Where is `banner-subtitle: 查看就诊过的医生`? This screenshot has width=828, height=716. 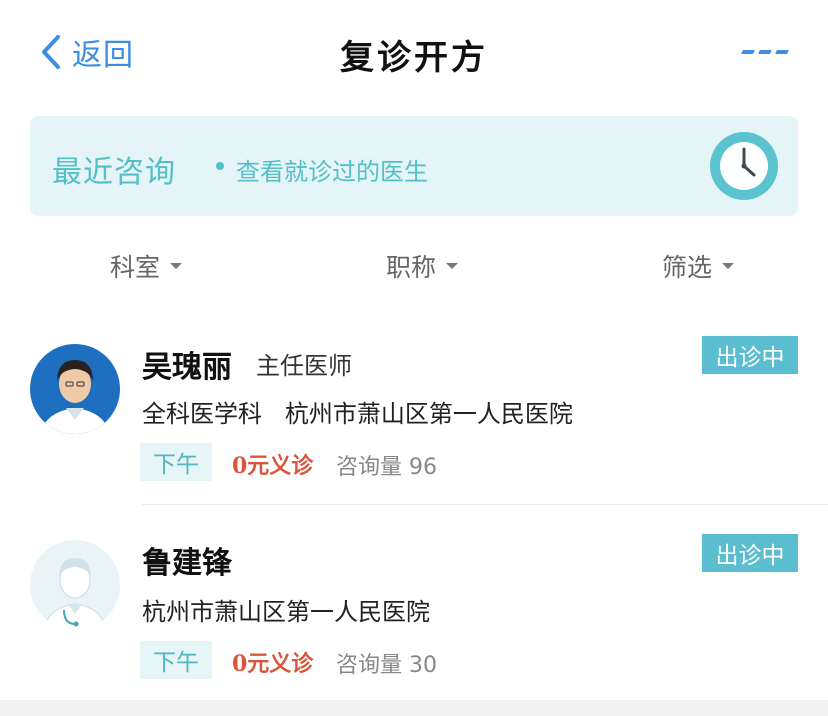
banner-subtitle: 查看就诊过的医生 is located at coordinates (332, 172).